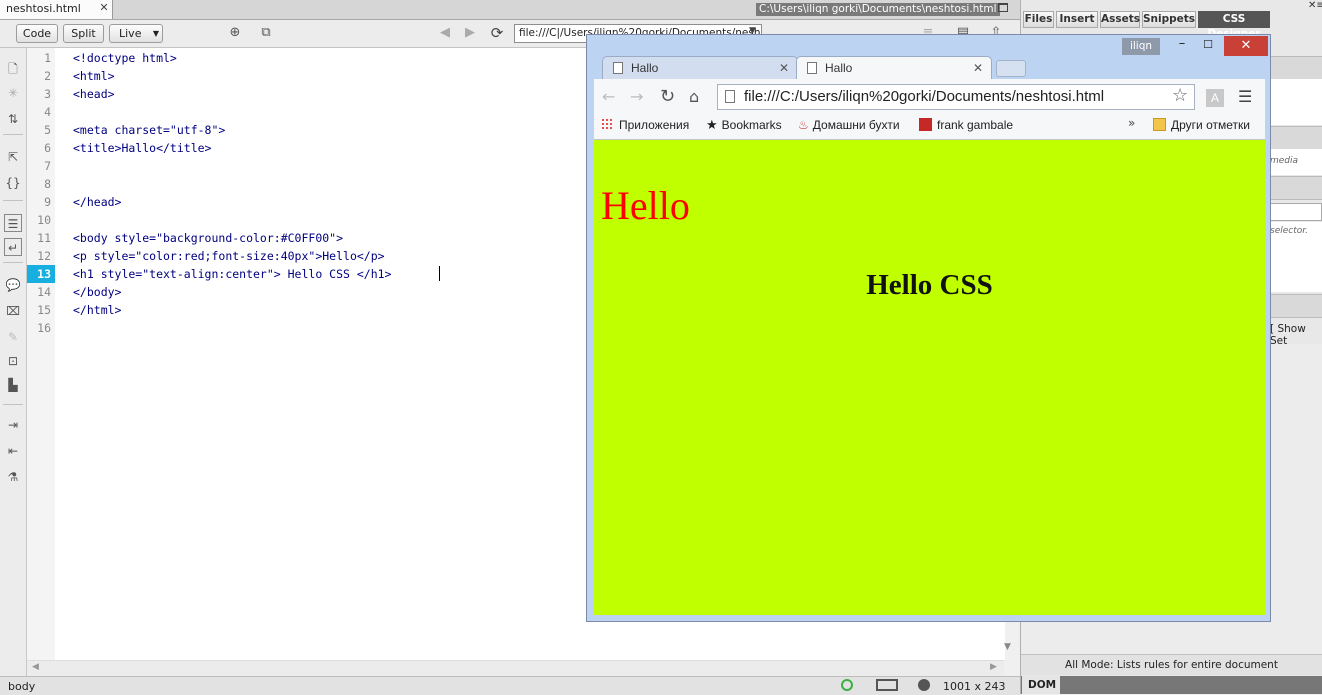 This screenshot has height=695, width=1322. What do you see at coordinates (155, 33) in the screenshot?
I see `dropdown-arrow-icon: ▼` at bounding box center [155, 33].